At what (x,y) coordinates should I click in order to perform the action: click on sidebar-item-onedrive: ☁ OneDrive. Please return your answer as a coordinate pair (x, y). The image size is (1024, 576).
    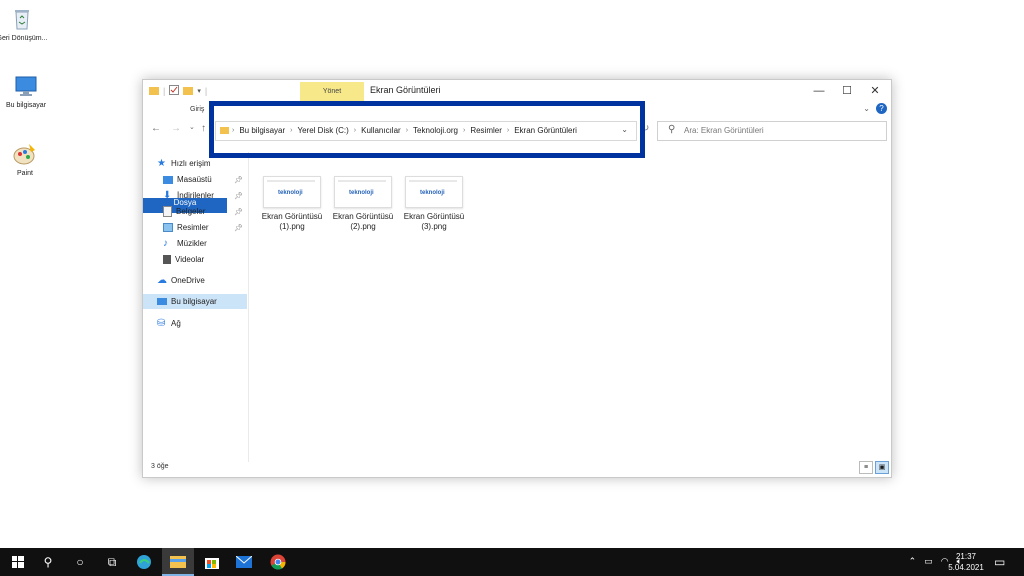
    Looking at the image, I should click on (202, 280).